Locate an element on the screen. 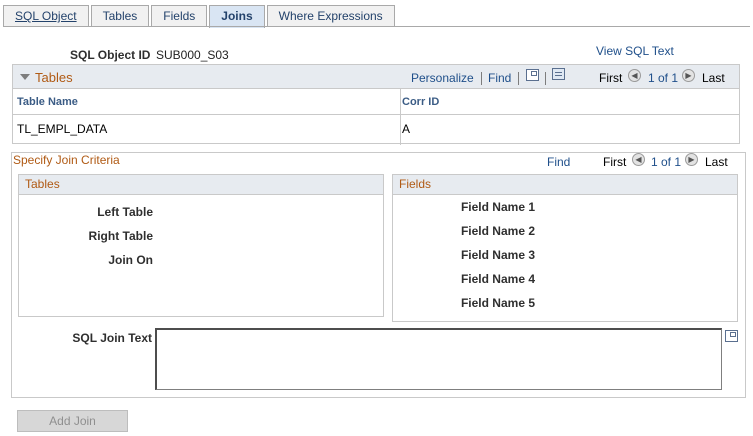 Image resolution: width=753 pixels, height=436 pixels. tab-tables: Tables is located at coordinates (120, 16).